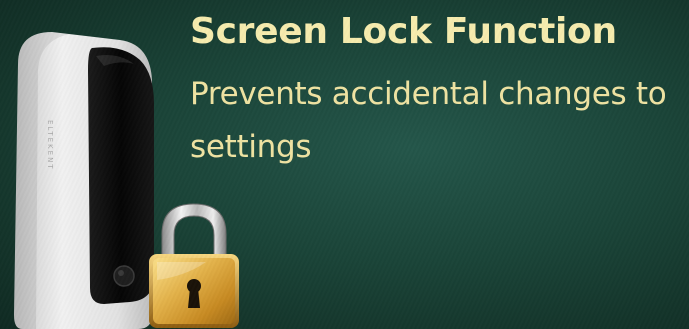 This screenshot has height=329, width=689. Describe the element at coordinates (194, 265) in the screenshot. I see `padlock-icon` at that location.